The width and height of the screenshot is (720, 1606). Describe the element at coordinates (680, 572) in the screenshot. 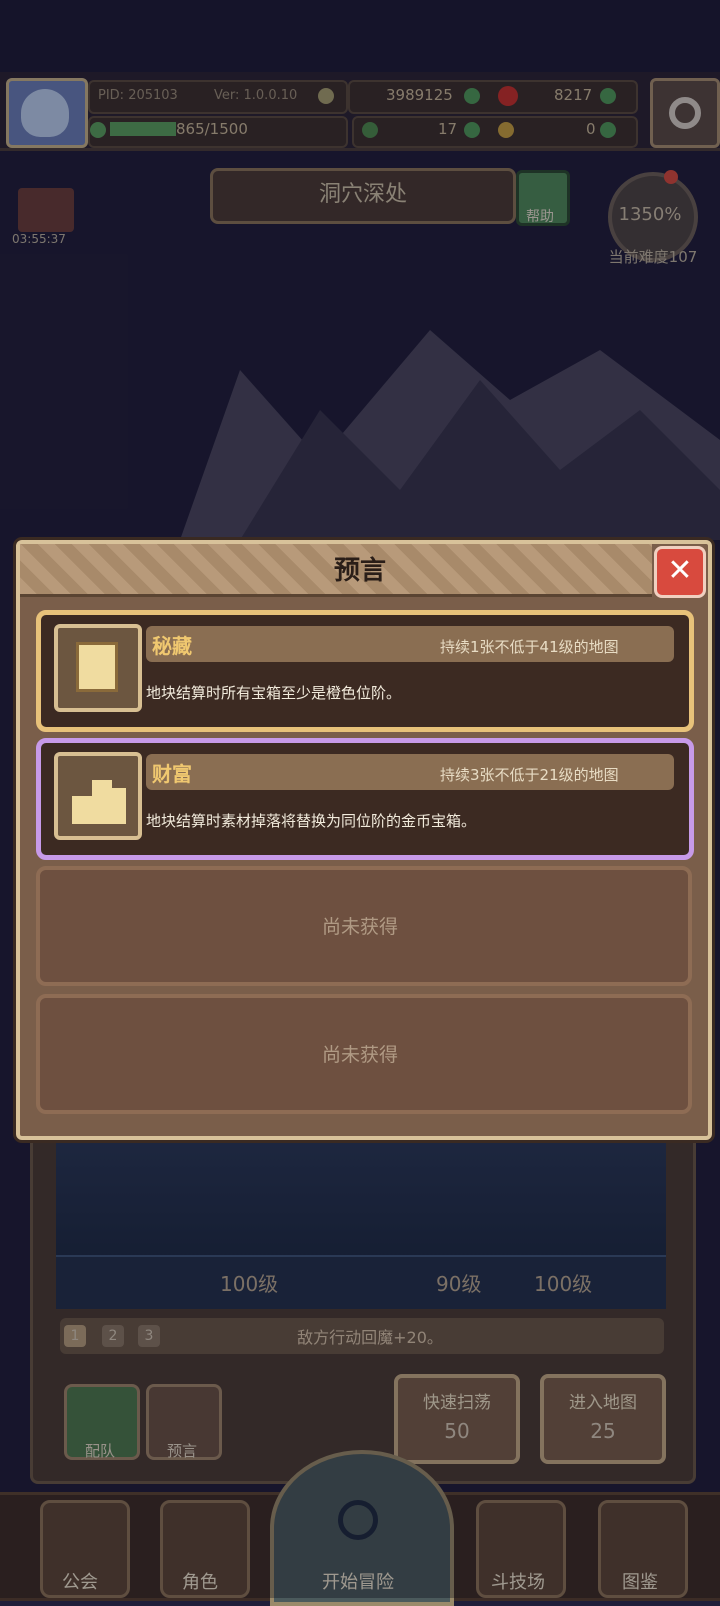

I see `close-button: ✕` at that location.